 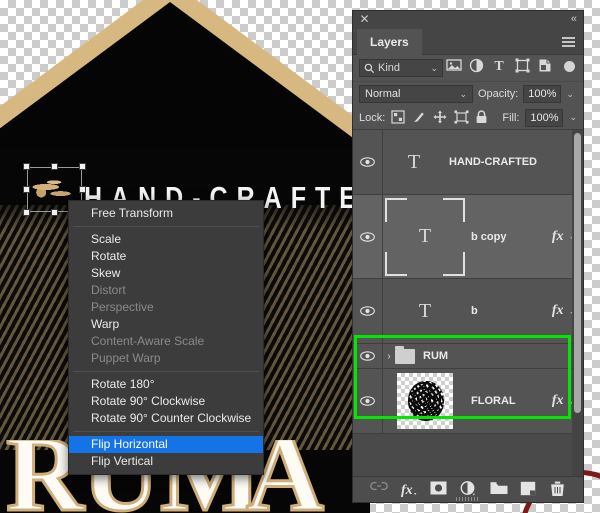 I want to click on fill-input: 100%, so click(x=544, y=117).